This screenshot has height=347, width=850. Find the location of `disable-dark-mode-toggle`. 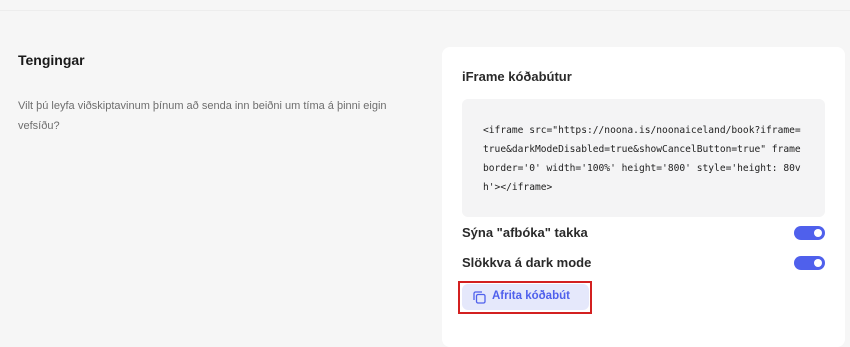

disable-dark-mode-toggle is located at coordinates (809, 263).